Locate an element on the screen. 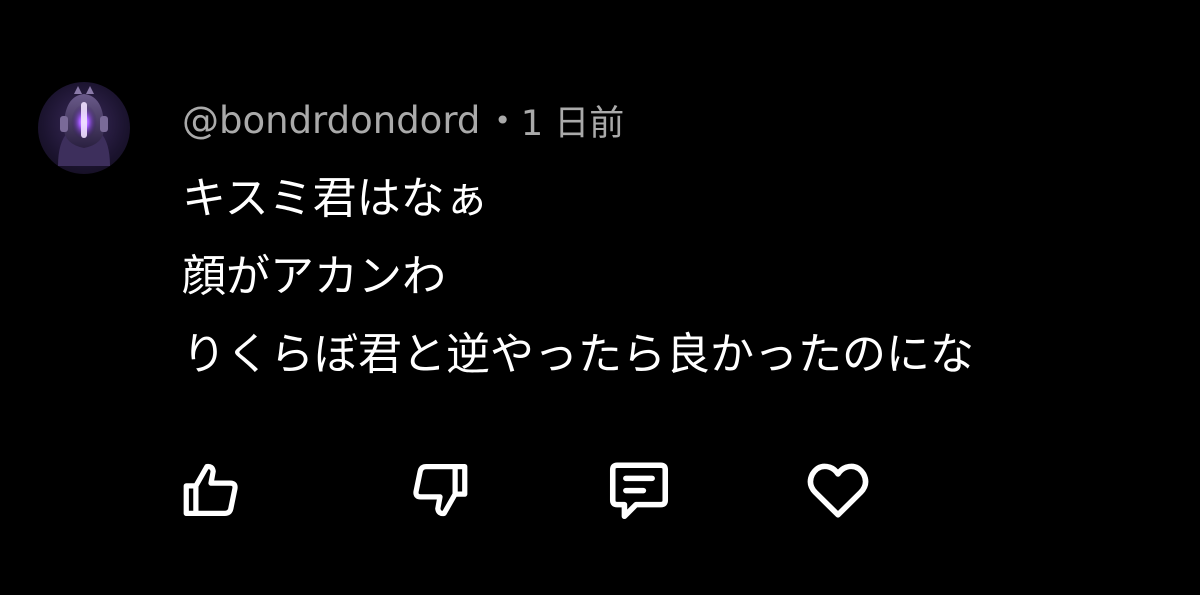 Image resolution: width=1200 pixels, height=595 pixels. author-avatar is located at coordinates (84, 128).